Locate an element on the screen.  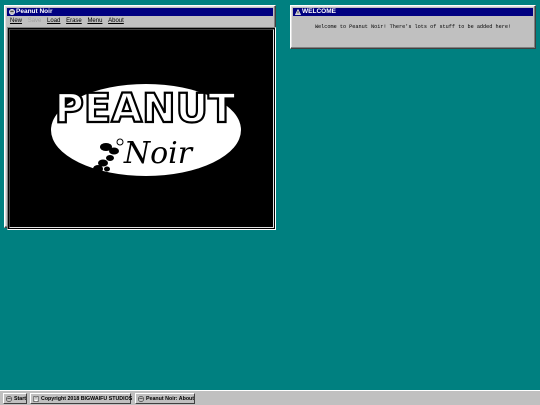
peanut-noir-logo: PEANUT Noir is located at coordinates (146, 130).